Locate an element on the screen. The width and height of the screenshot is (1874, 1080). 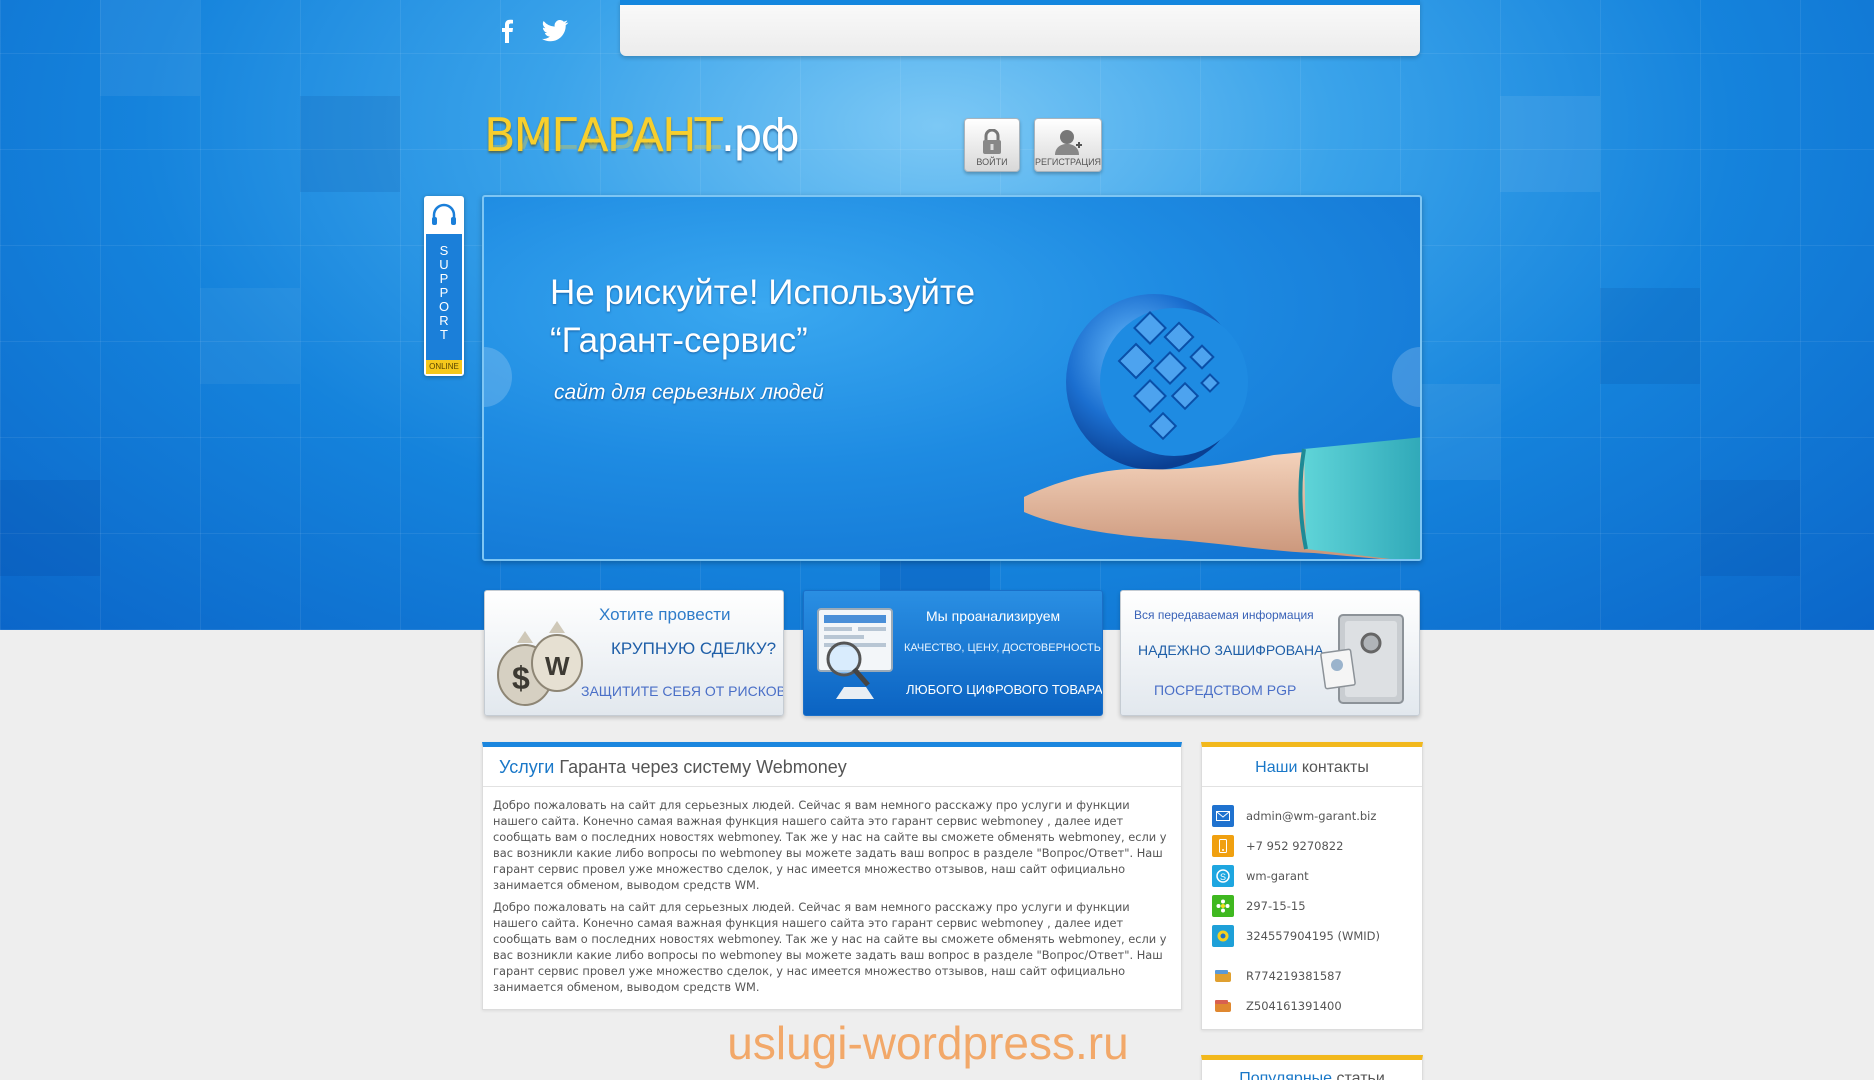
login-label: ВОЙТИ is located at coordinates (992, 162).